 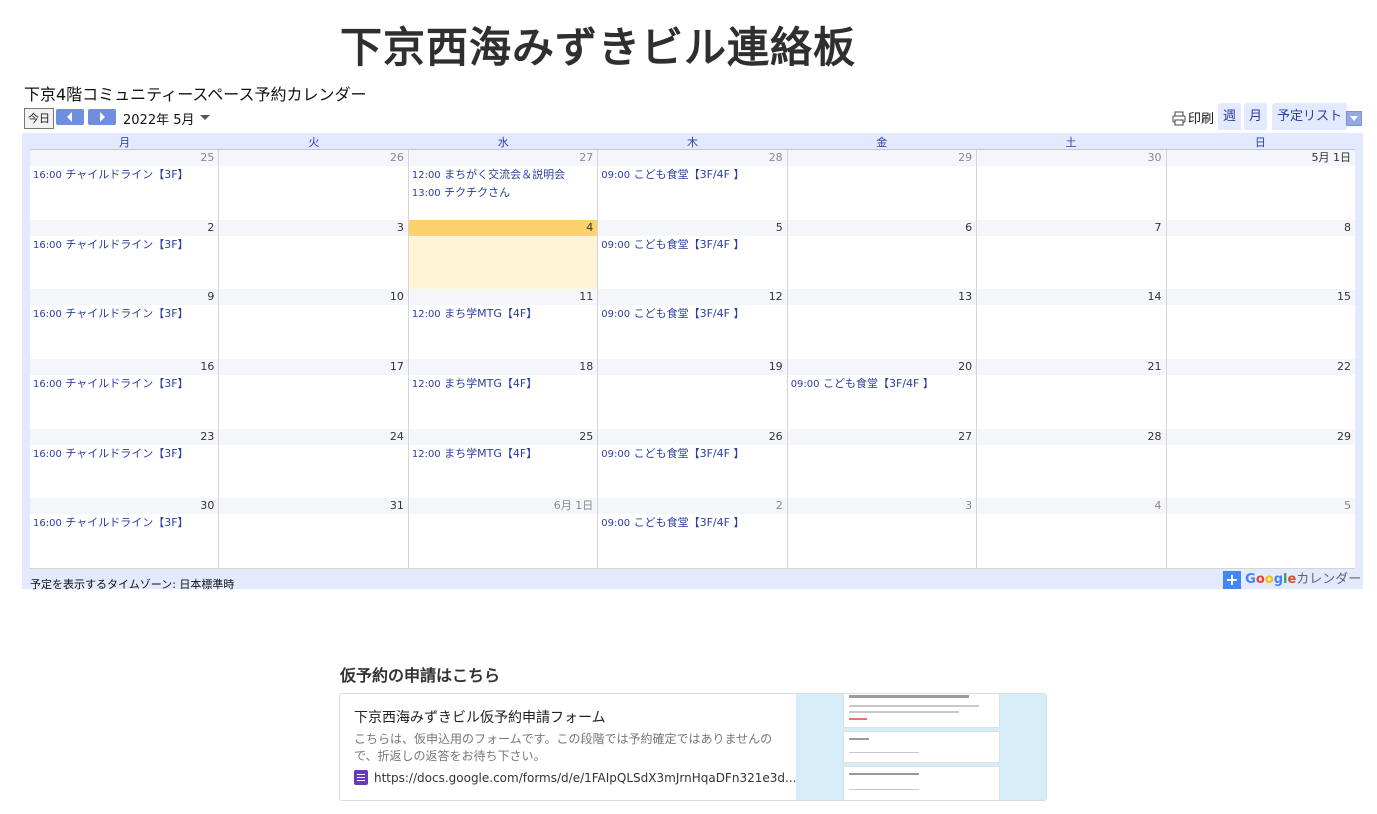 What do you see at coordinates (70, 117) in the screenshot?
I see `prev-button` at bounding box center [70, 117].